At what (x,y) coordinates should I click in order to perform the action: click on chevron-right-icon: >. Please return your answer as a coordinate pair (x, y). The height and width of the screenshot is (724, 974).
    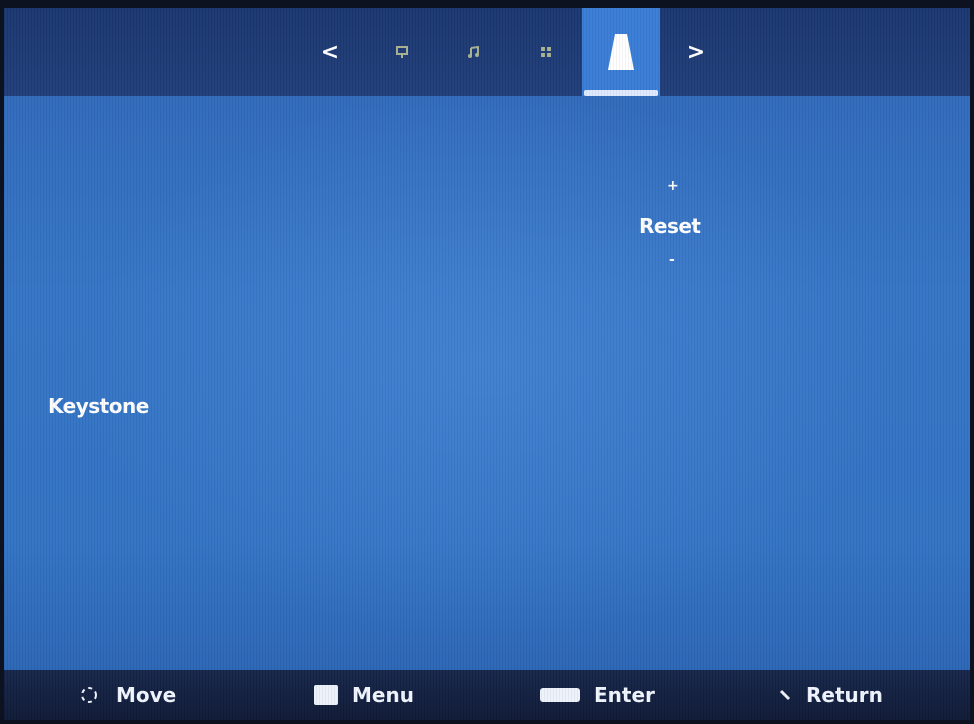
    Looking at the image, I should click on (696, 52).